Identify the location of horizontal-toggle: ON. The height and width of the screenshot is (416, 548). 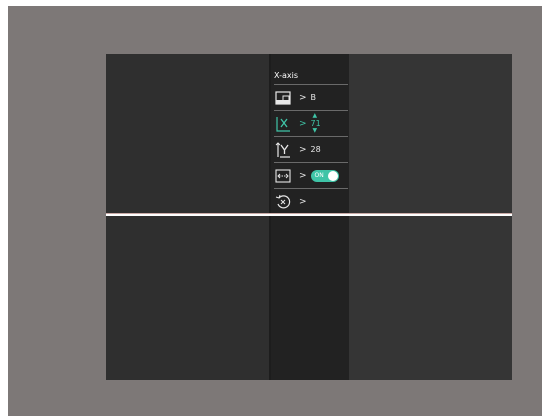
(324, 175).